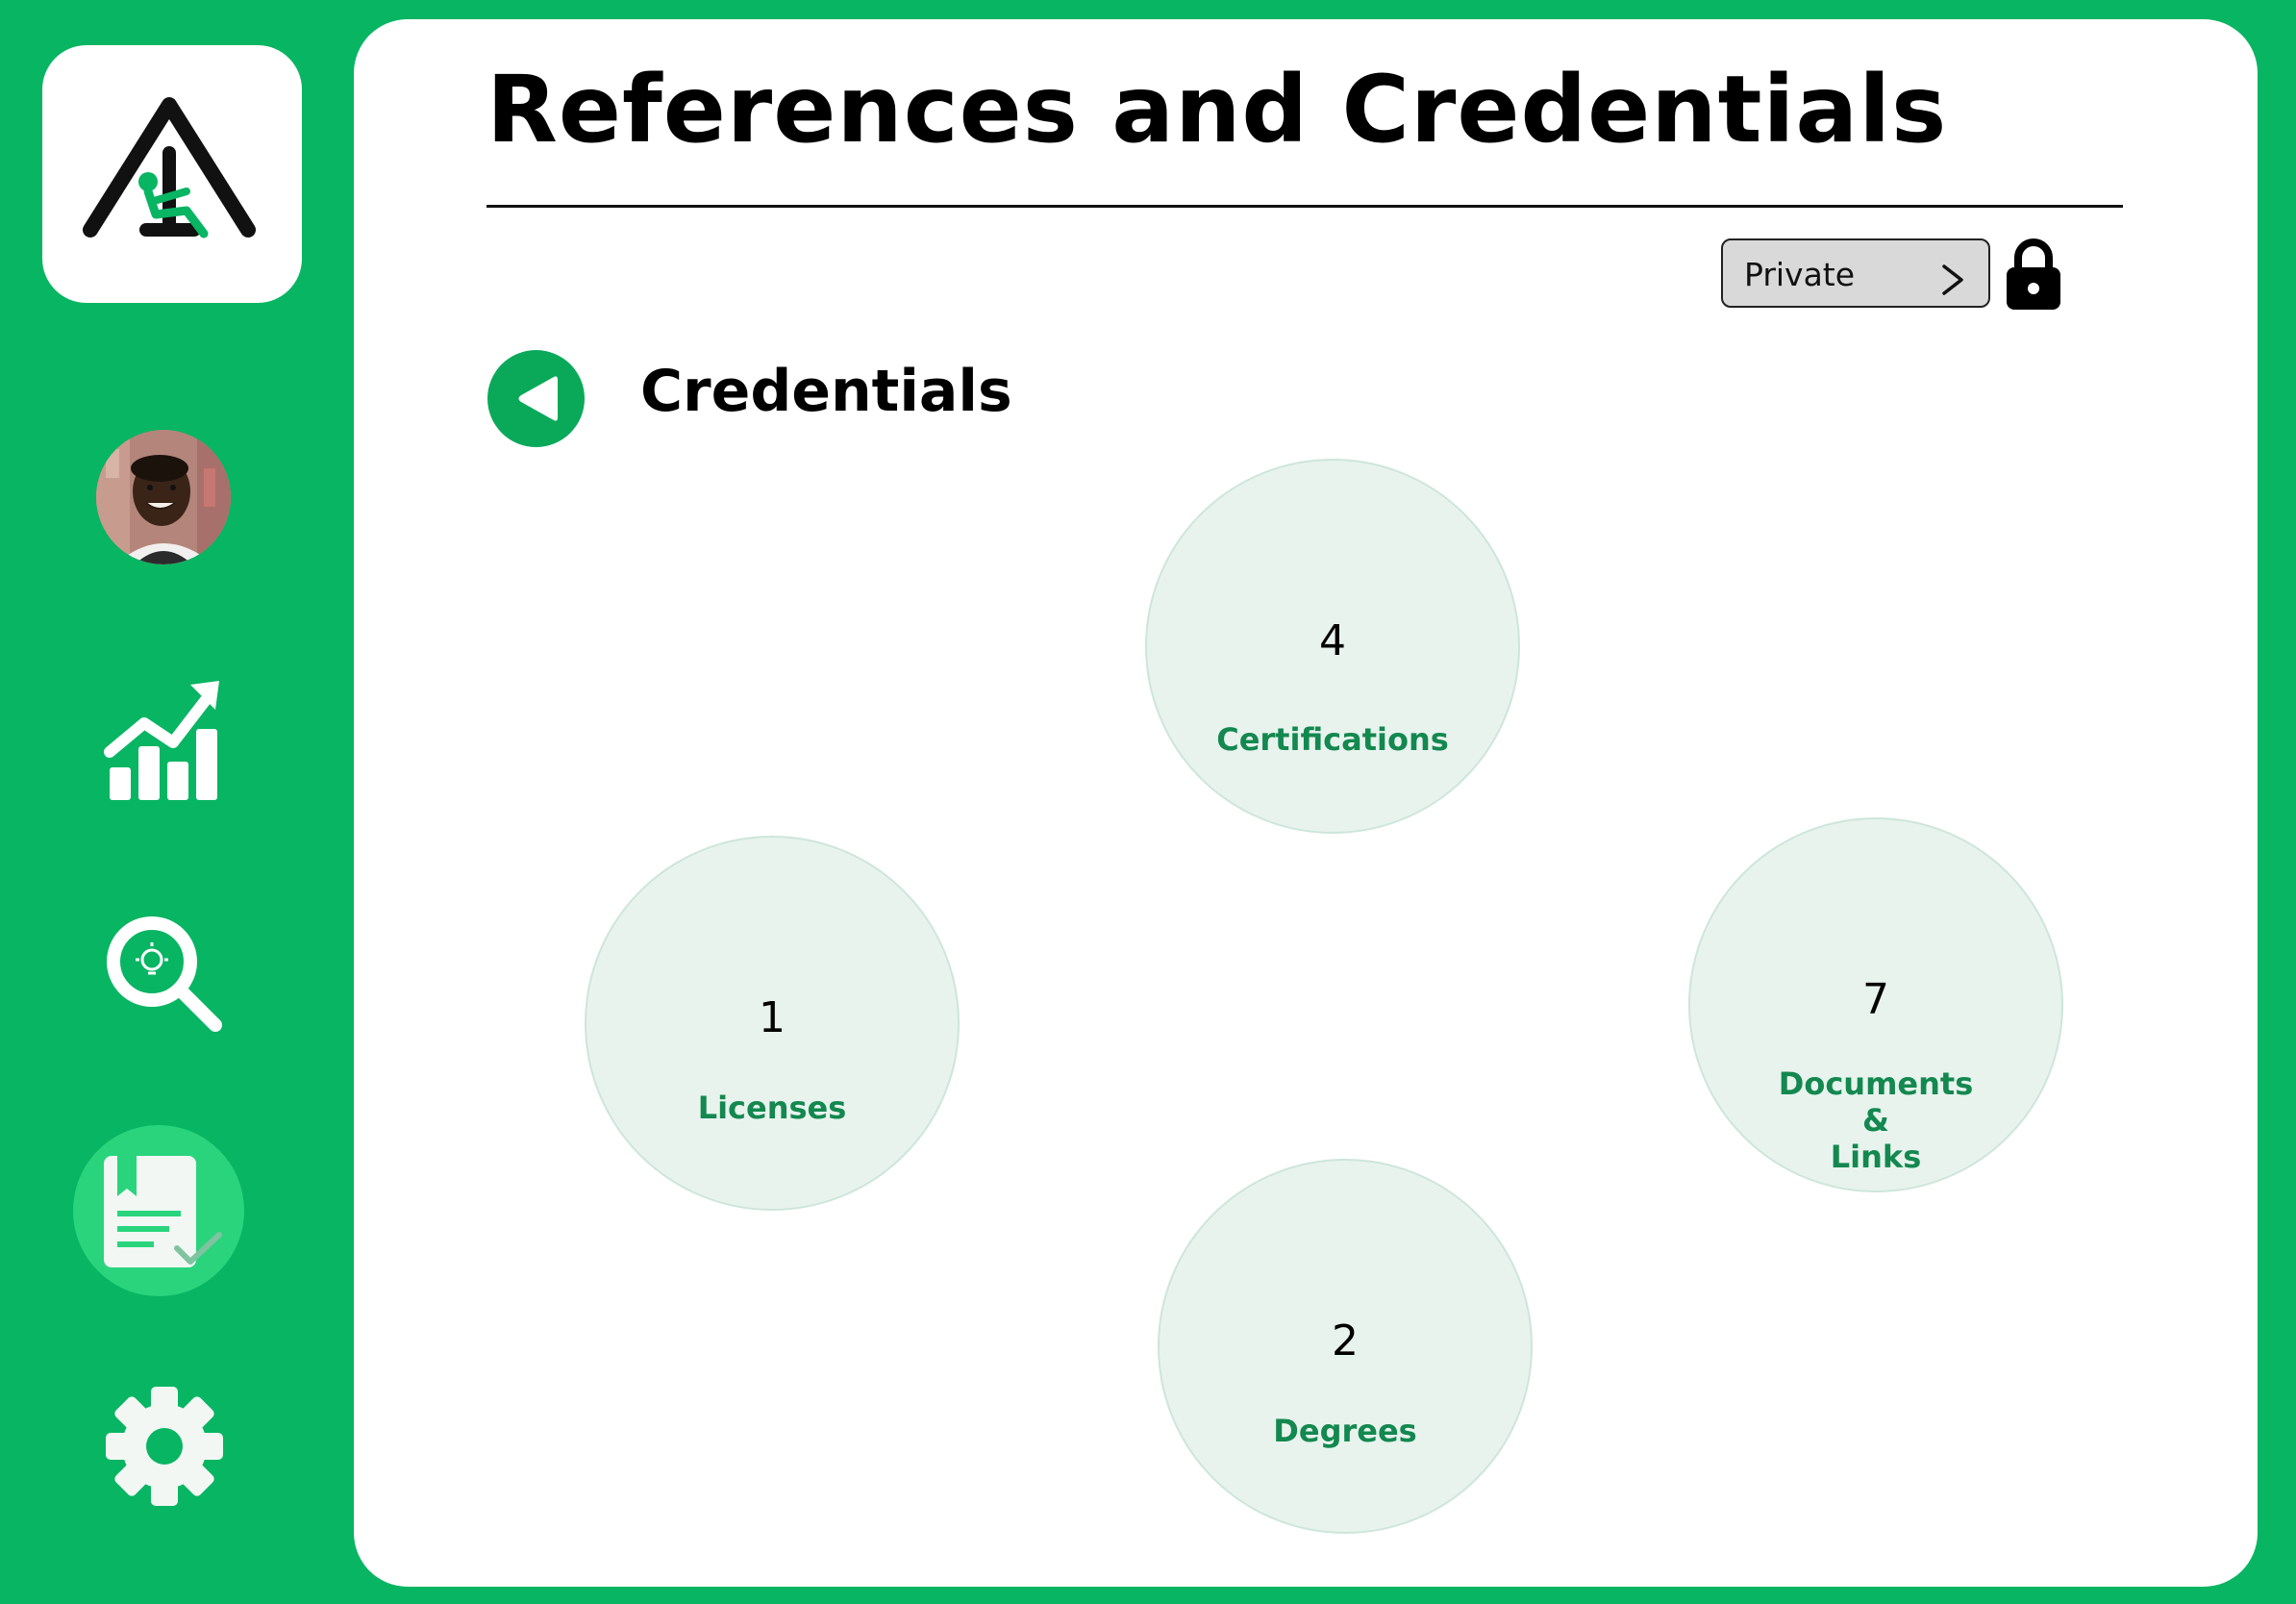 The width and height of the screenshot is (2296, 1604). I want to click on search-insight-icon, so click(164, 974).